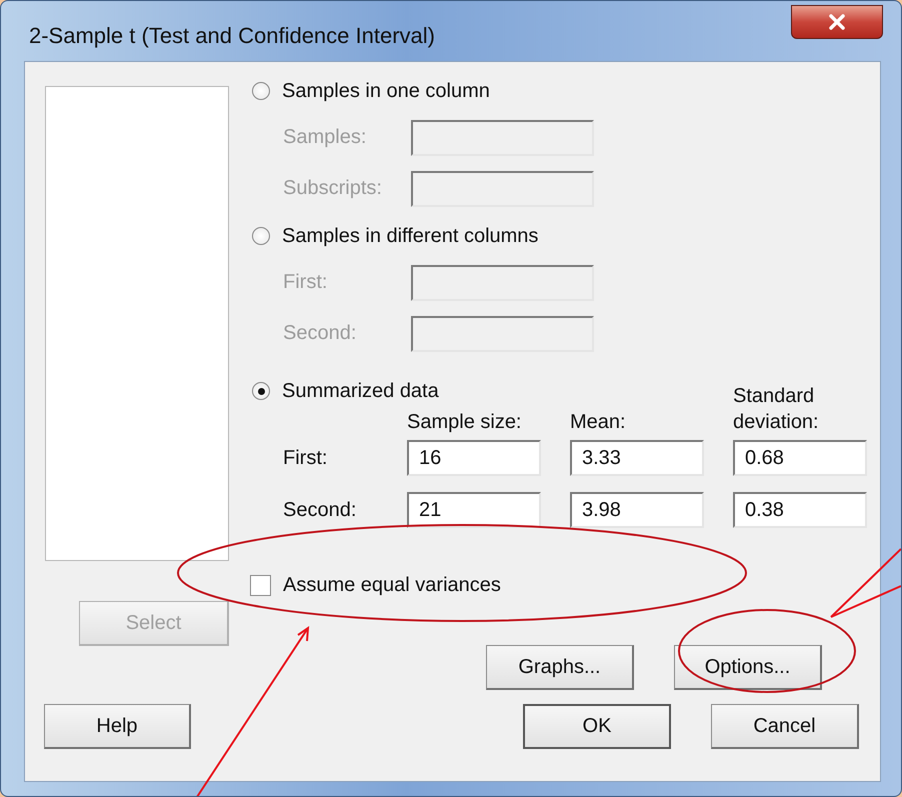 This screenshot has width=902, height=797. I want to click on close-button, so click(837, 22).